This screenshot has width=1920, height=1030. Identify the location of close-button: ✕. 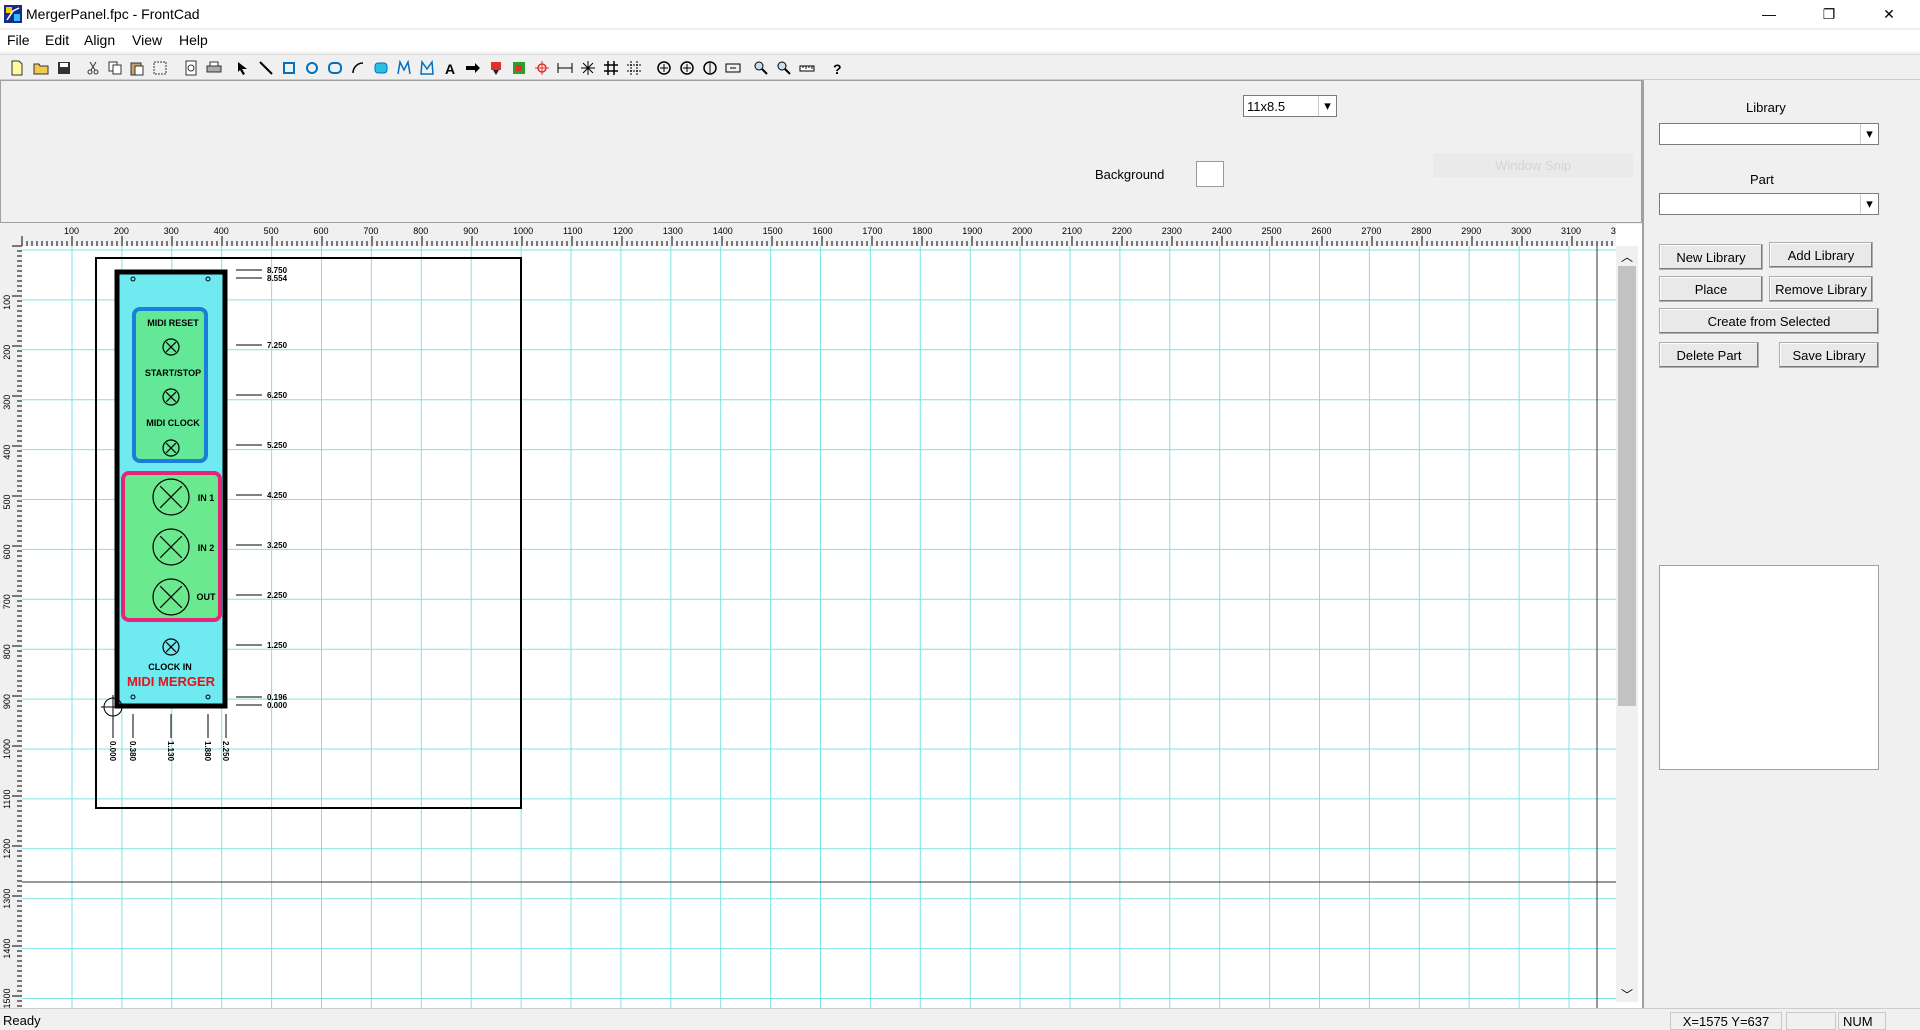
(1889, 14).